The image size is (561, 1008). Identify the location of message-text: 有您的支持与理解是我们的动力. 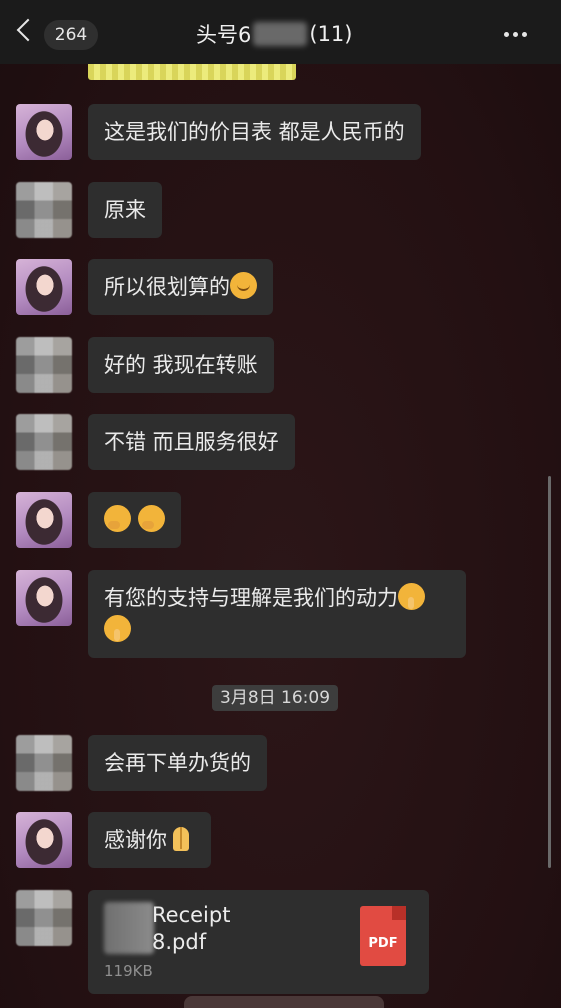
(251, 598).